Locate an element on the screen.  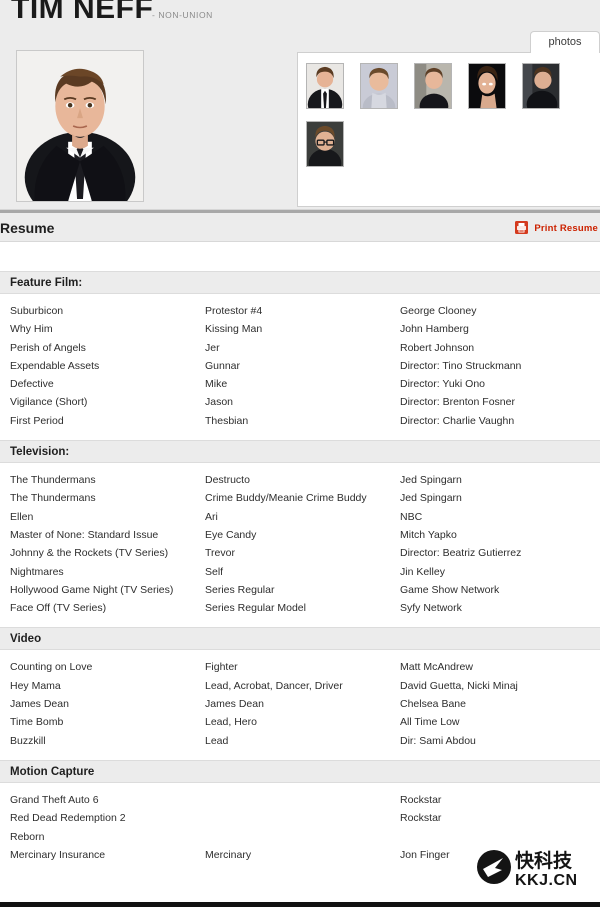
credit-role: Fighter is located at coordinates (221, 667).